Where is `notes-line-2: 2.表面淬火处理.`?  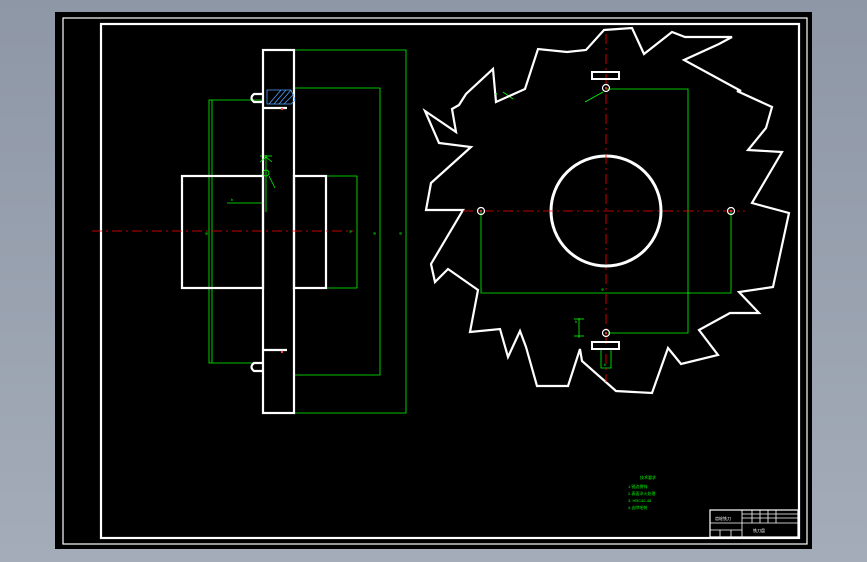
notes-line-2: 2.表面淬火处理. is located at coordinates (642, 493).